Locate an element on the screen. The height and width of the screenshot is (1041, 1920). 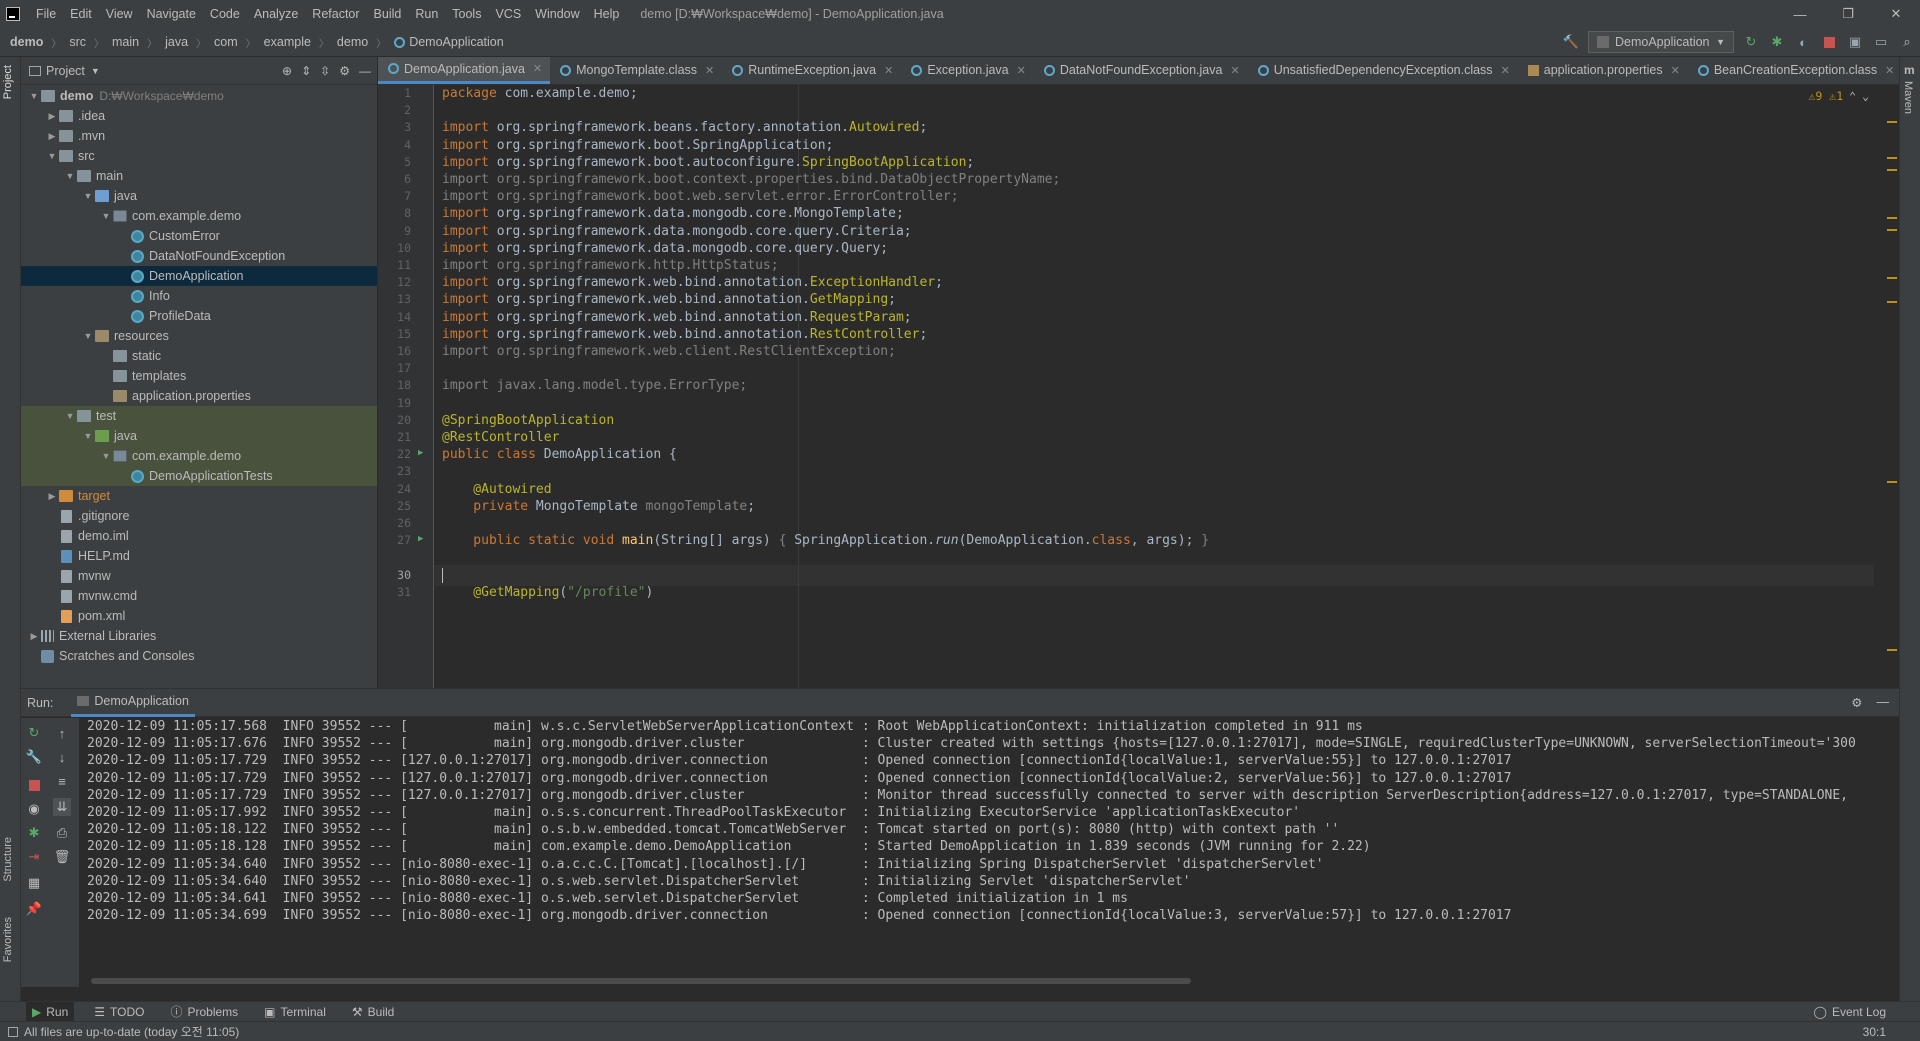
editor-tab-unsatisfieddependencyexception-class: UnsatisfiedDependencyException.class ✕ is located at coordinates (1383, 70).